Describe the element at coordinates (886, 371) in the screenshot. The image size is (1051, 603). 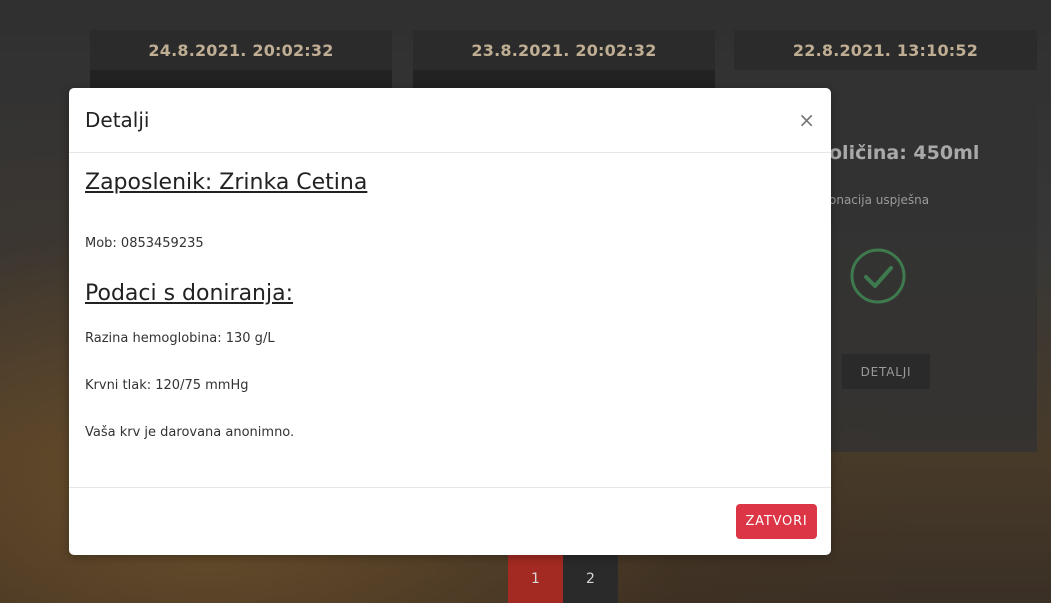
I see `details-button: DETALJI` at that location.